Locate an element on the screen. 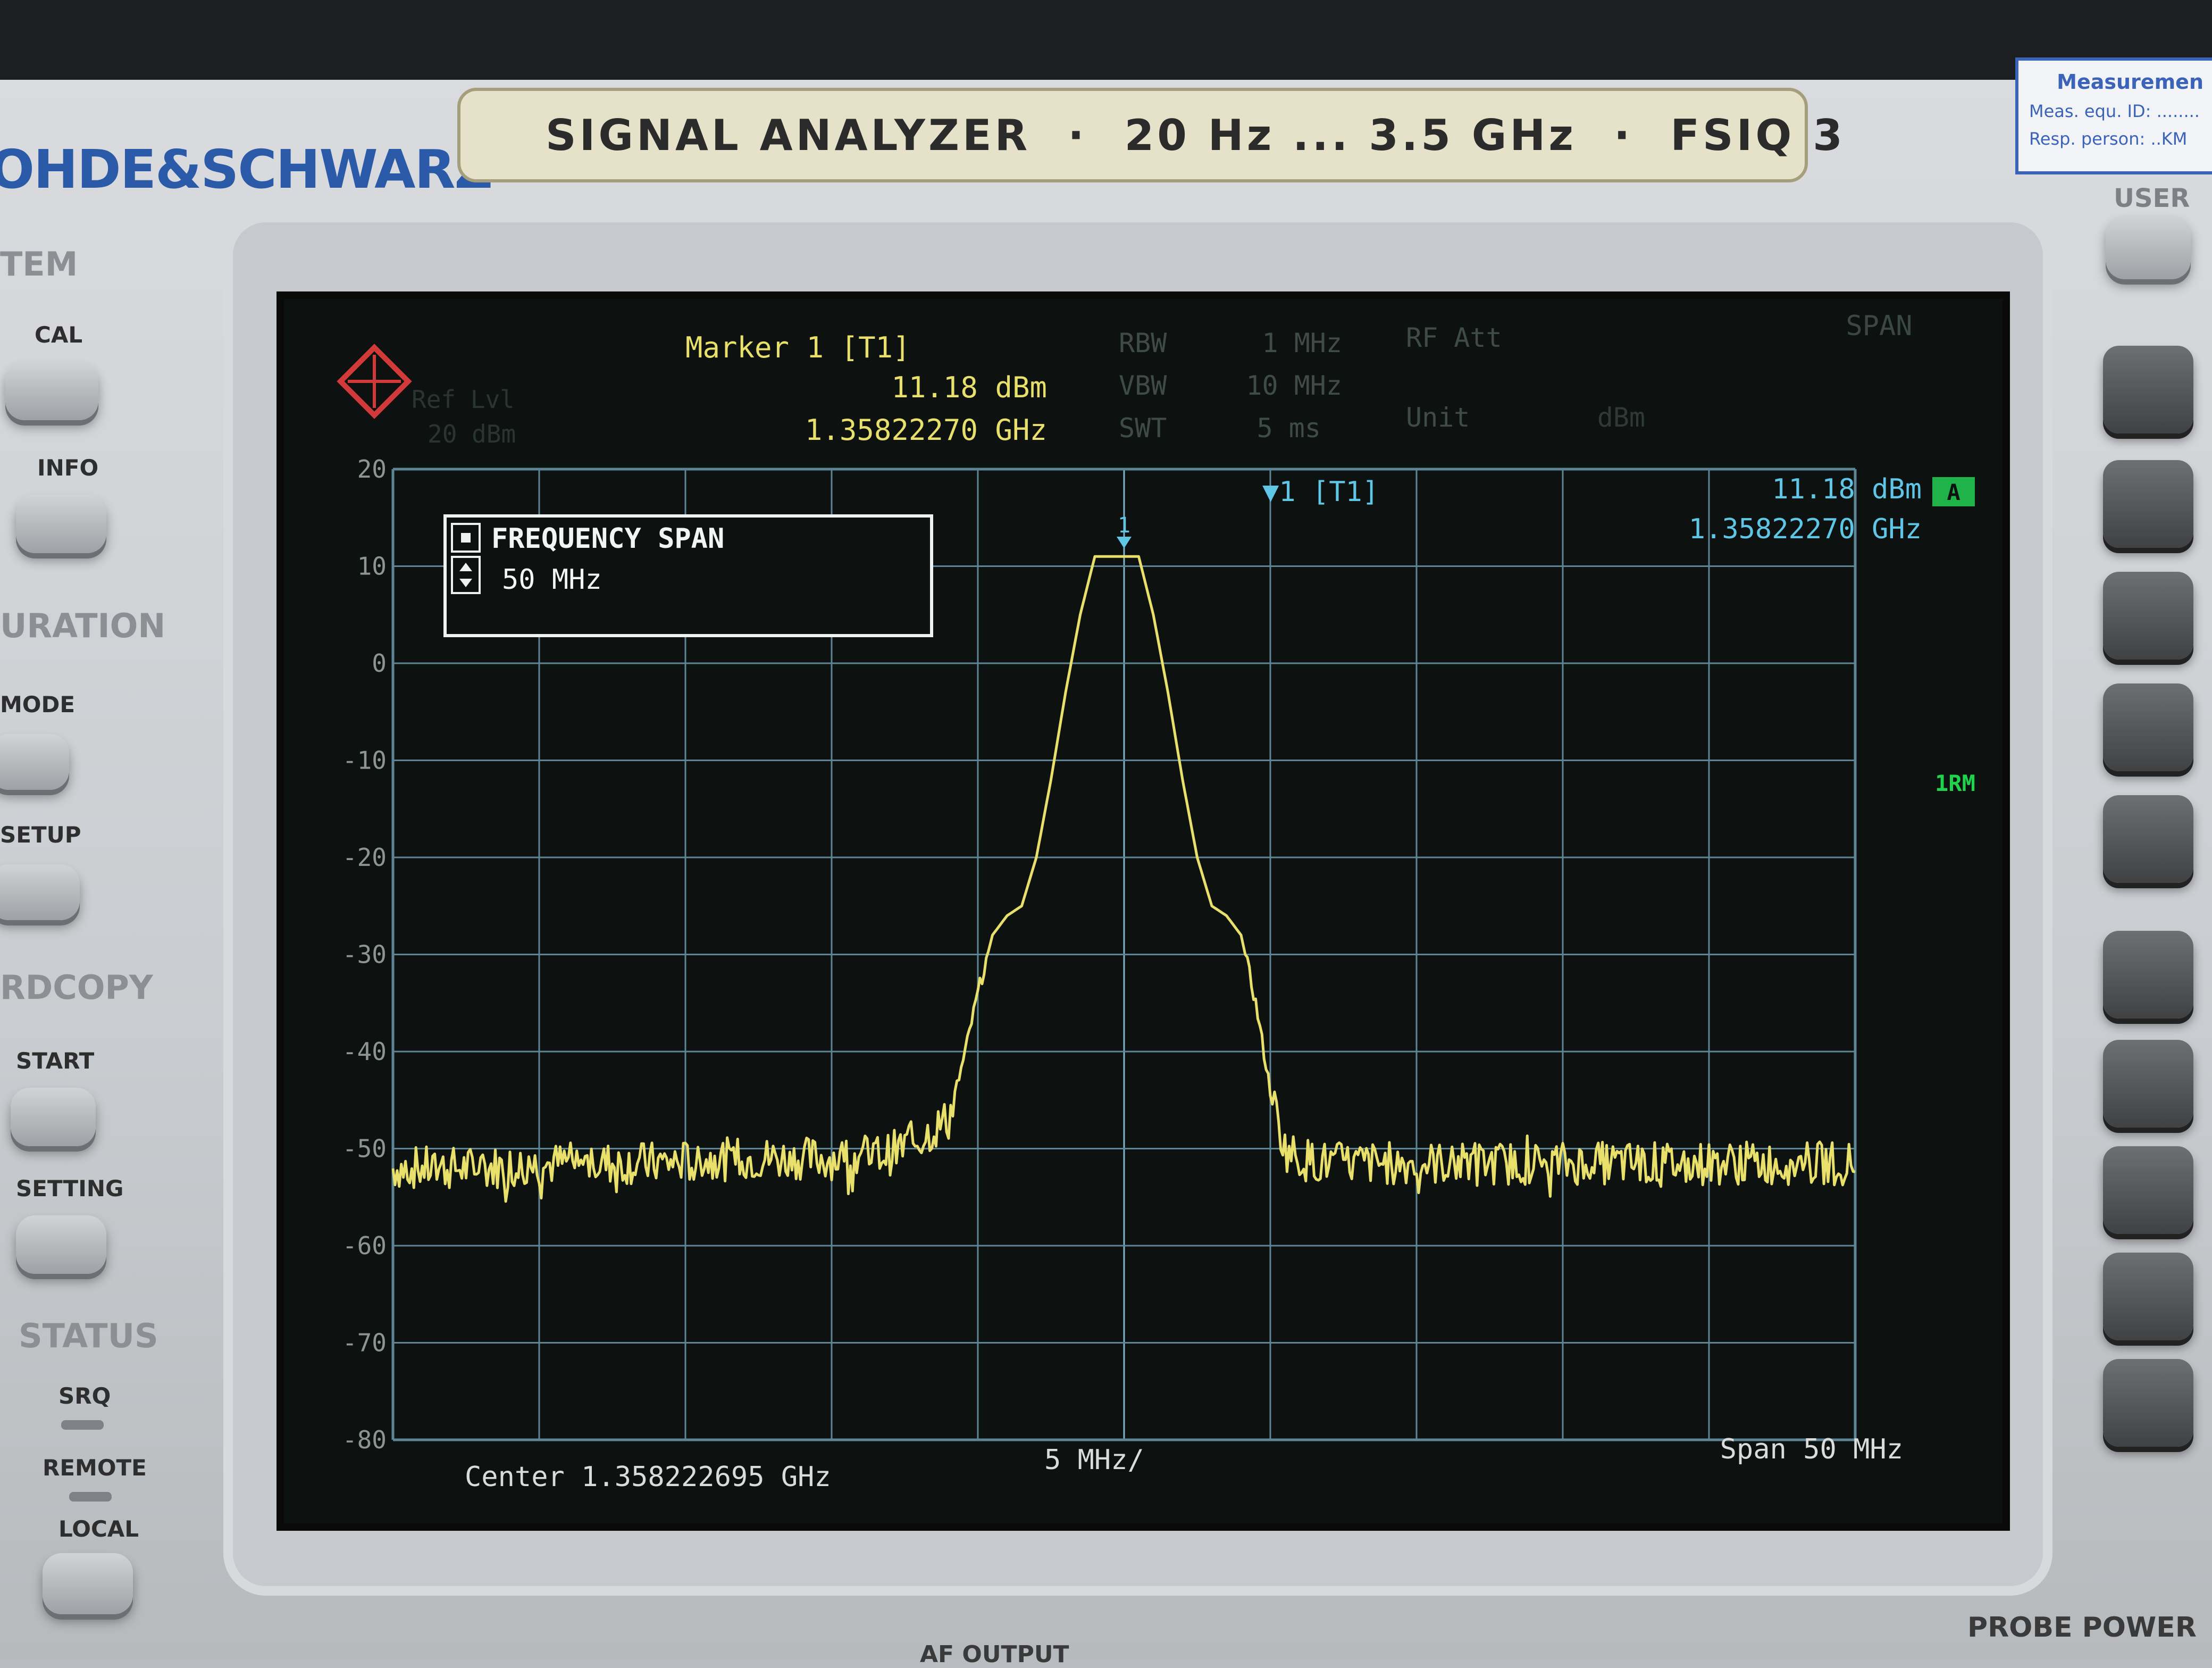  cal-button is located at coordinates (51, 391).